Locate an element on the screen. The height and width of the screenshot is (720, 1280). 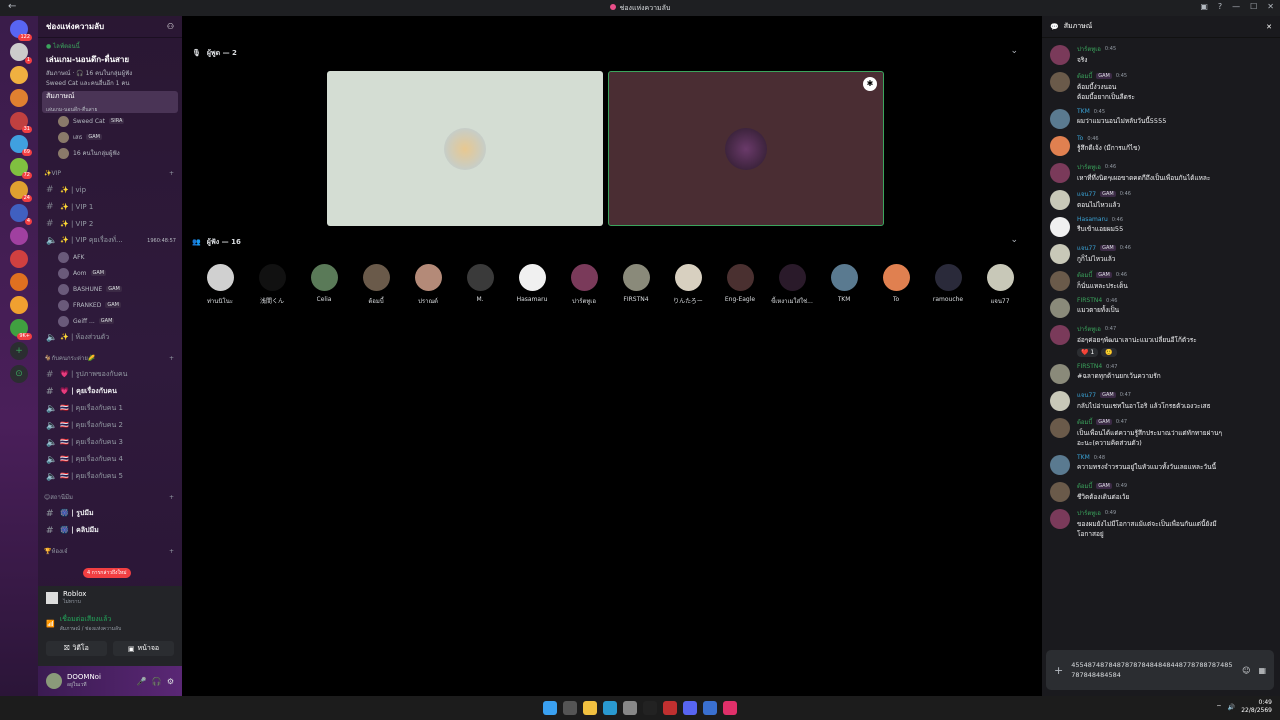
channel-item: 🔈 🇹🇭 | คุยเรื่องกับคน 1 is located at coordinates (110, 408).